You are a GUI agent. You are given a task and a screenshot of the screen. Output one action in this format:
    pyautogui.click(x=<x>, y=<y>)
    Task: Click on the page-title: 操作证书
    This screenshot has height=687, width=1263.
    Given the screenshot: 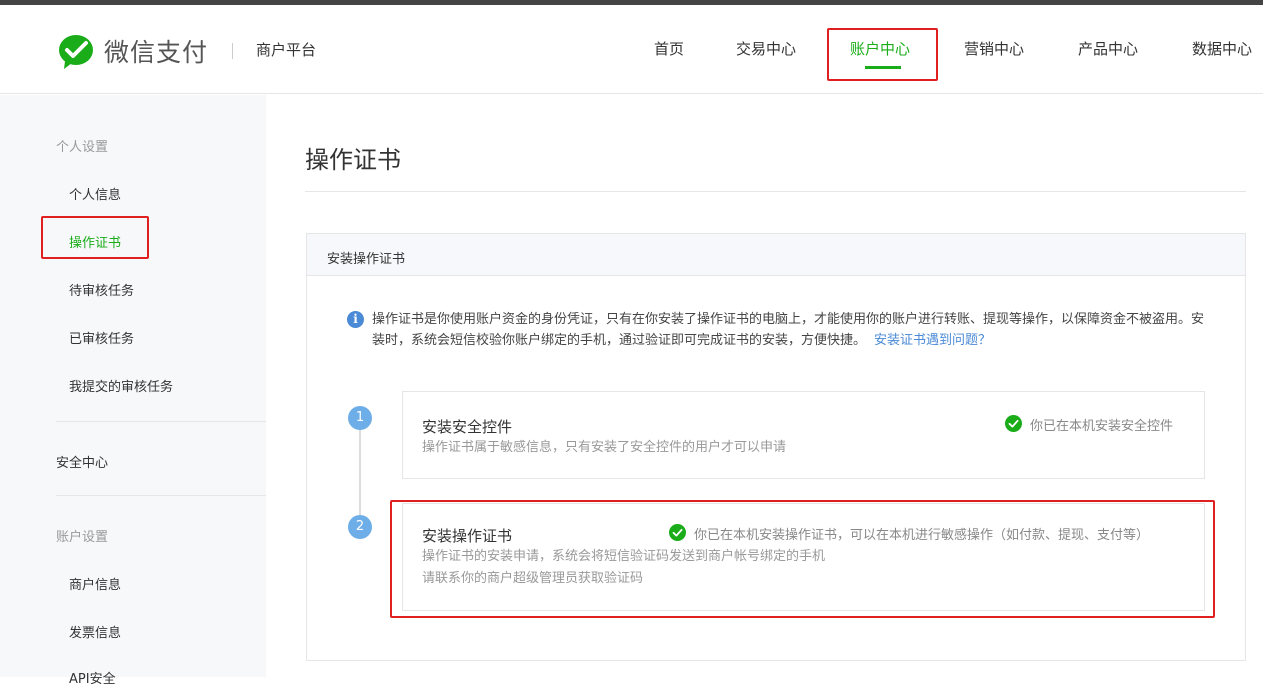 What is the action you would take?
    pyautogui.click(x=353, y=160)
    